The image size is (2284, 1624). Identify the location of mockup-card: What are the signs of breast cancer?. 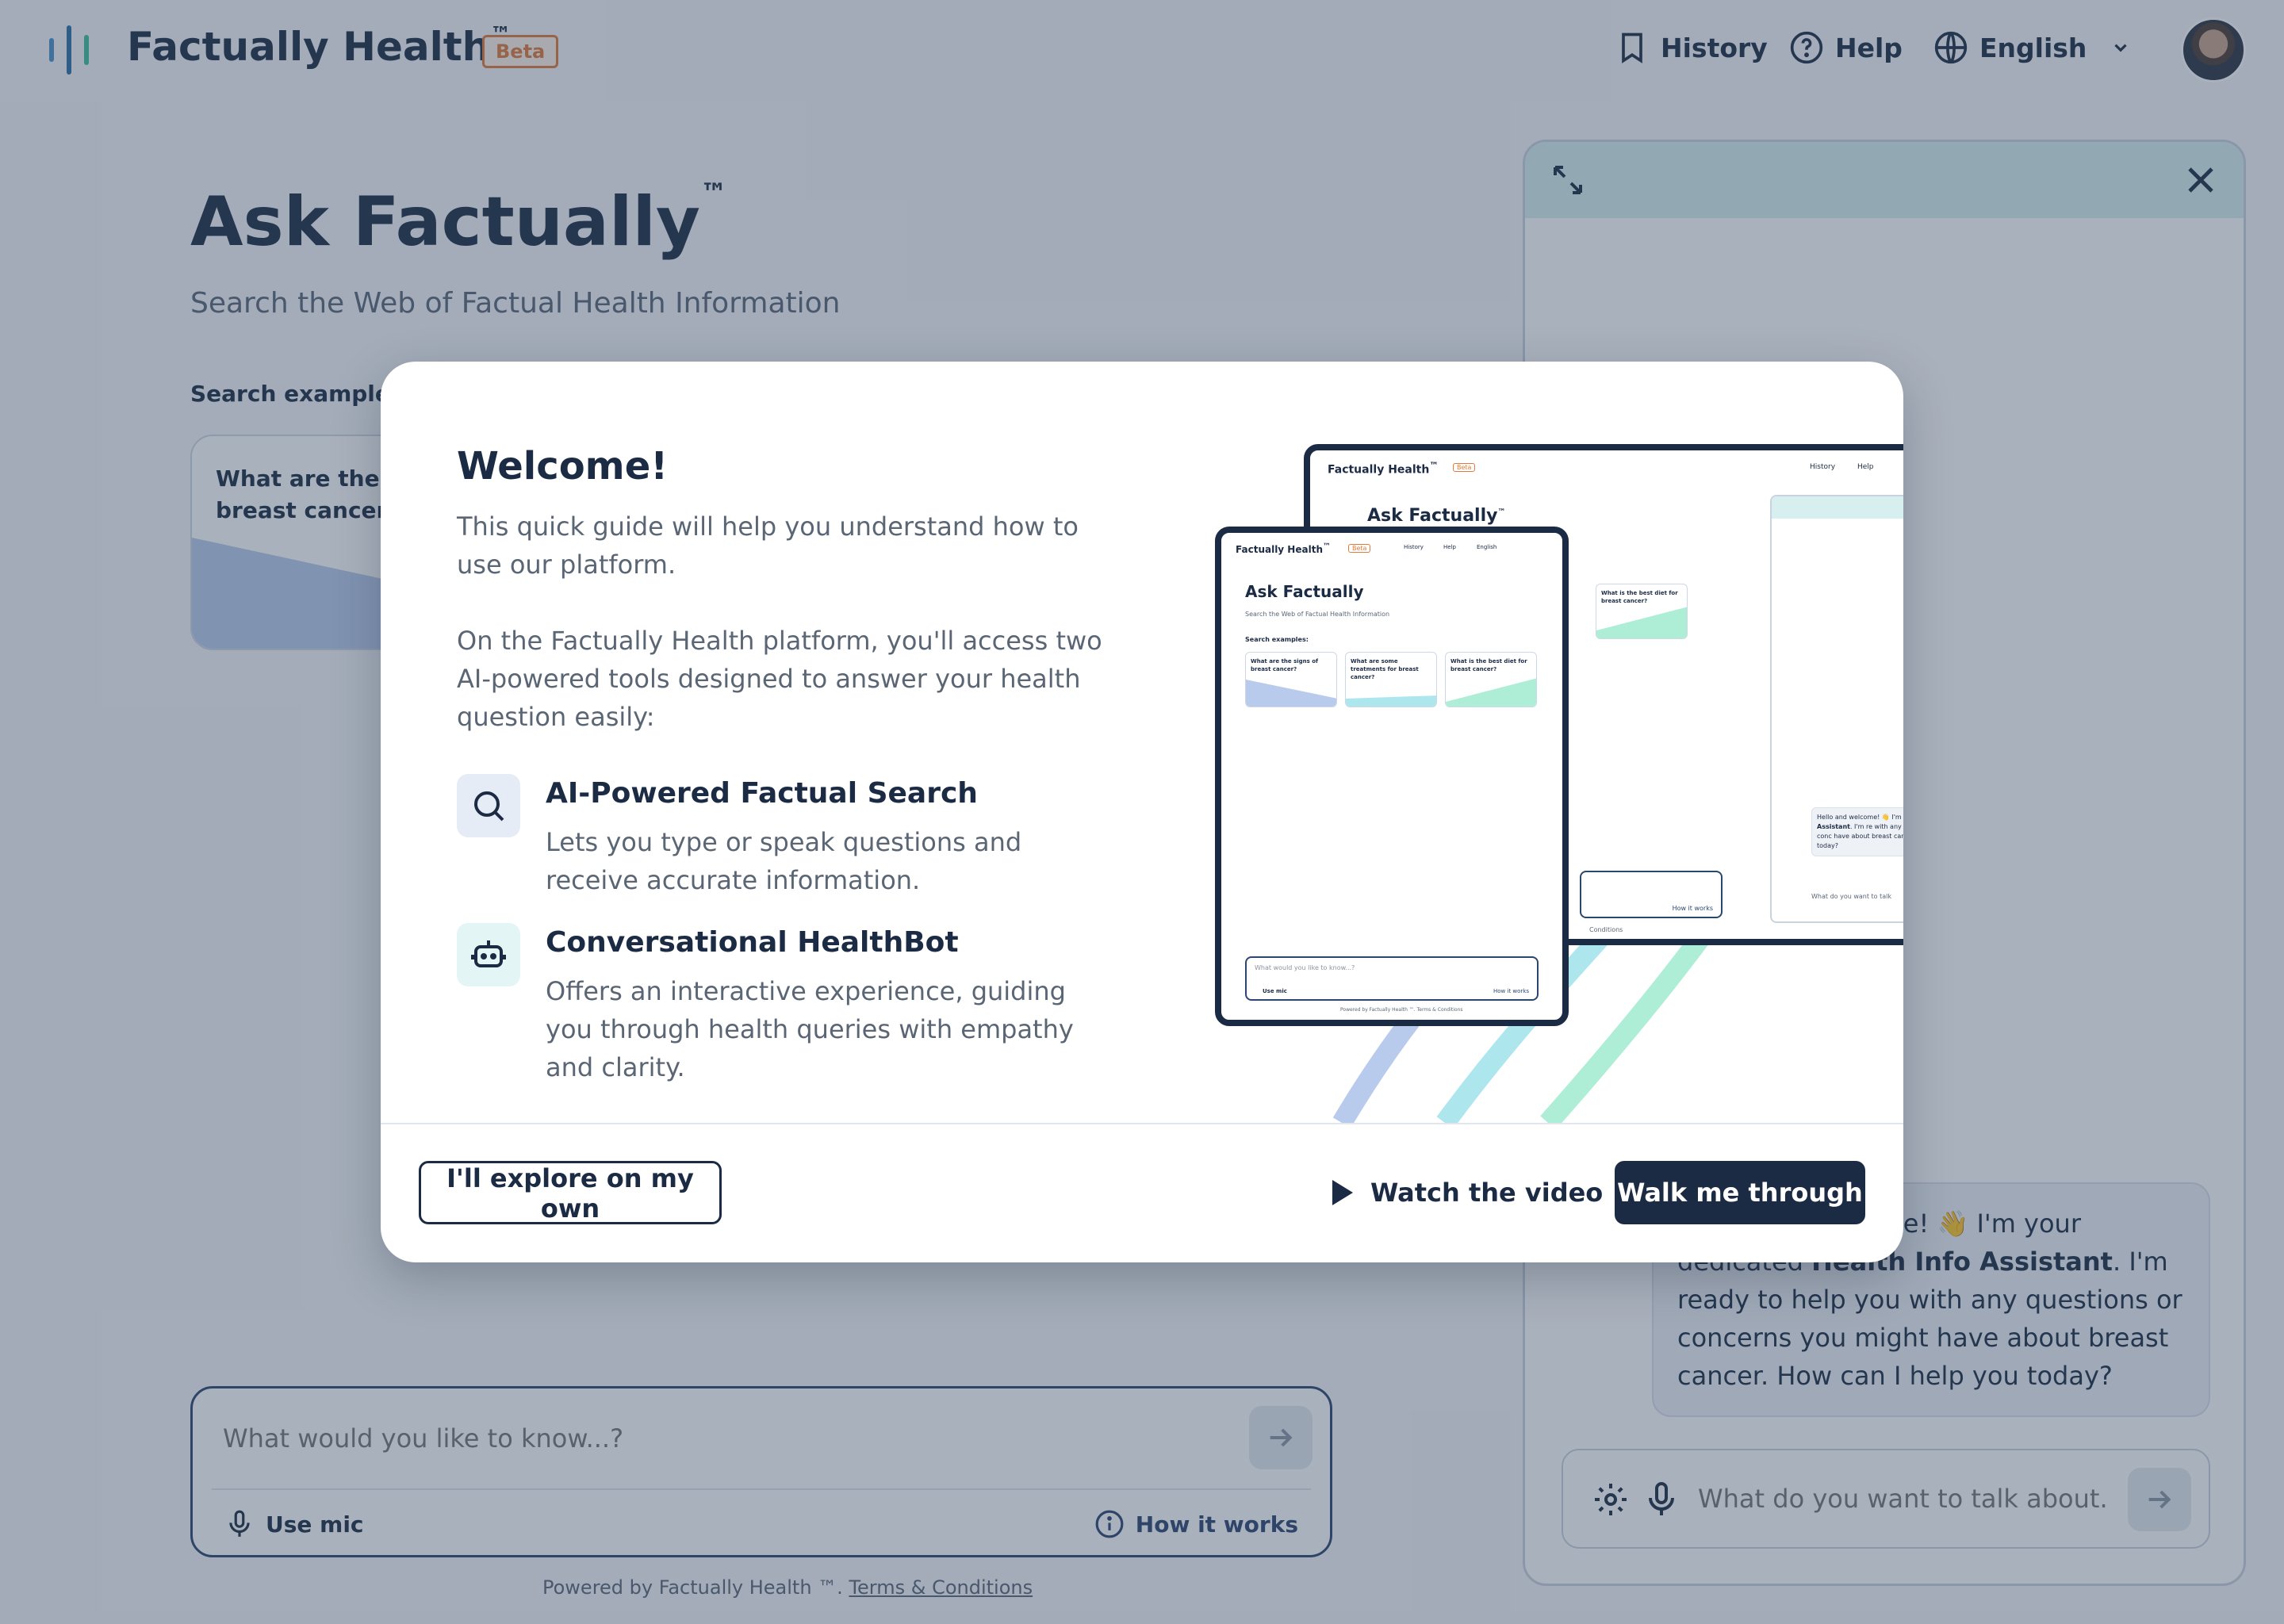
(1291, 679).